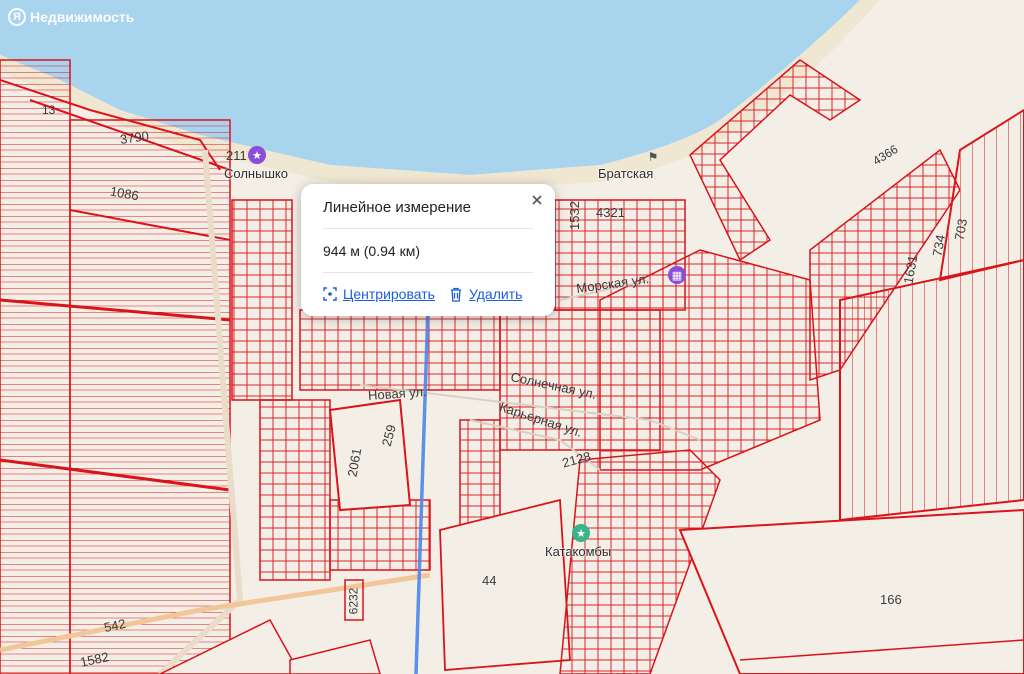 This screenshot has width=1024, height=674. I want to click on brand-logo: Я Недвижимость, so click(71, 17).